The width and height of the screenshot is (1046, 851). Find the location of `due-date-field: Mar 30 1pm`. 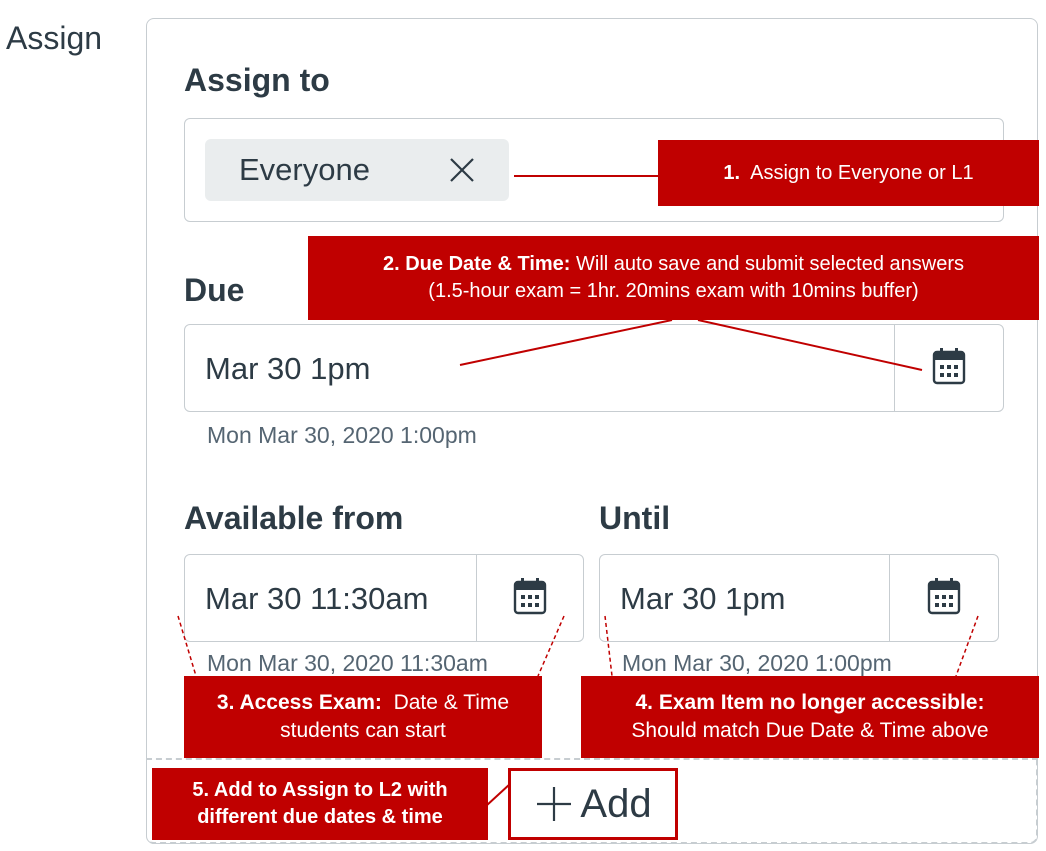

due-date-field: Mar 30 1pm is located at coordinates (594, 368).